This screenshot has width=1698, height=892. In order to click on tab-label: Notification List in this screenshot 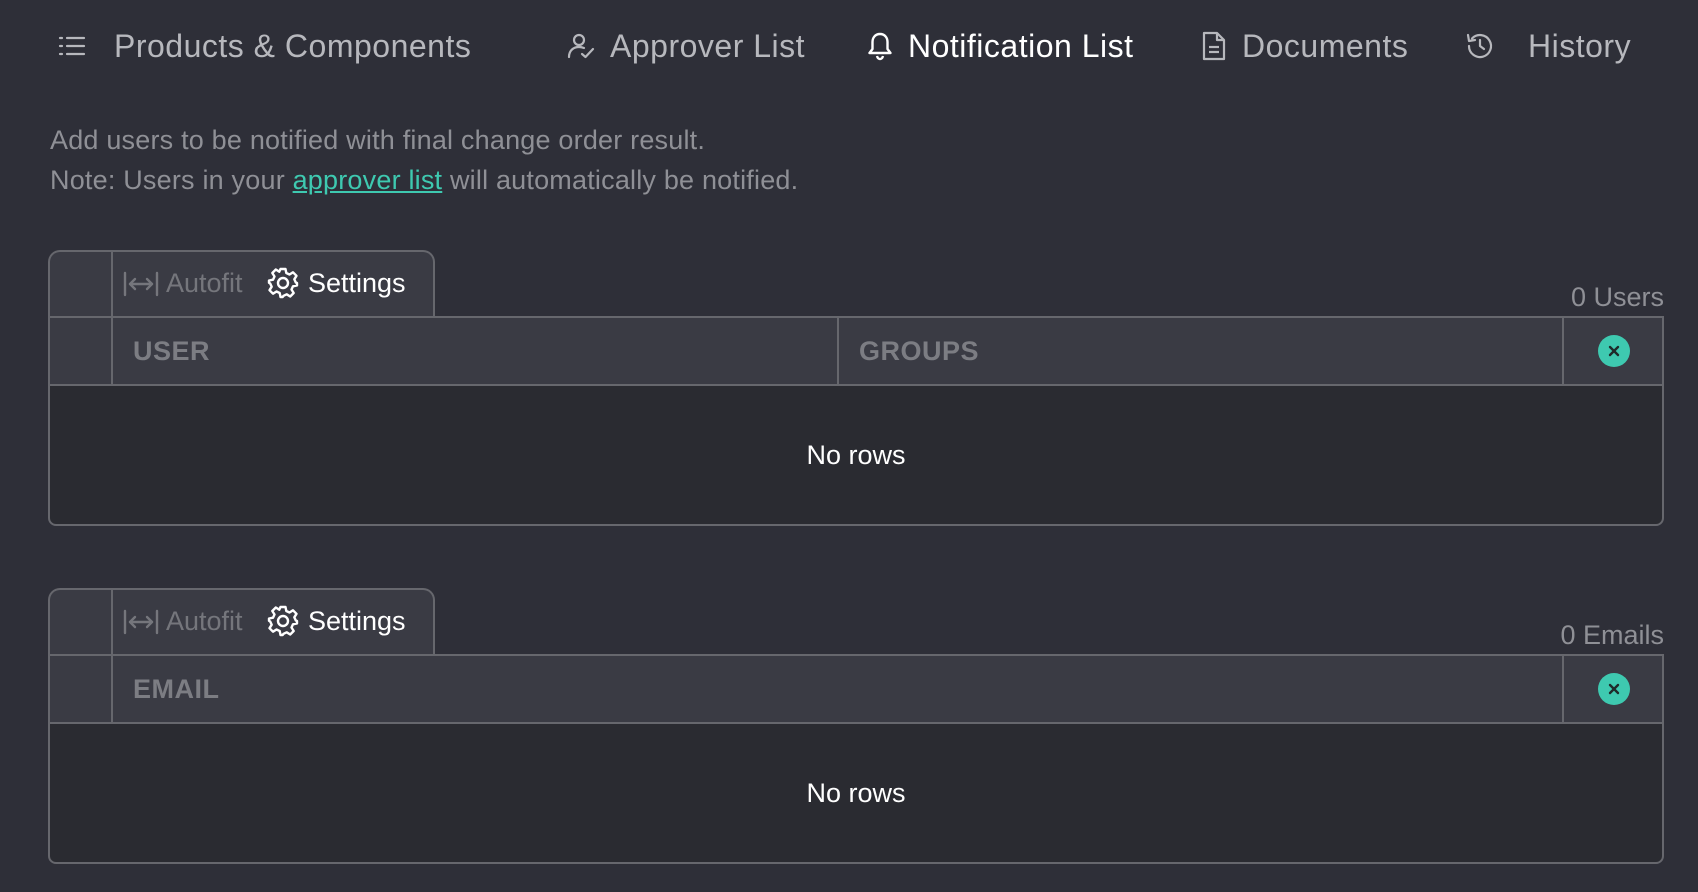, I will do `click(1021, 45)`.